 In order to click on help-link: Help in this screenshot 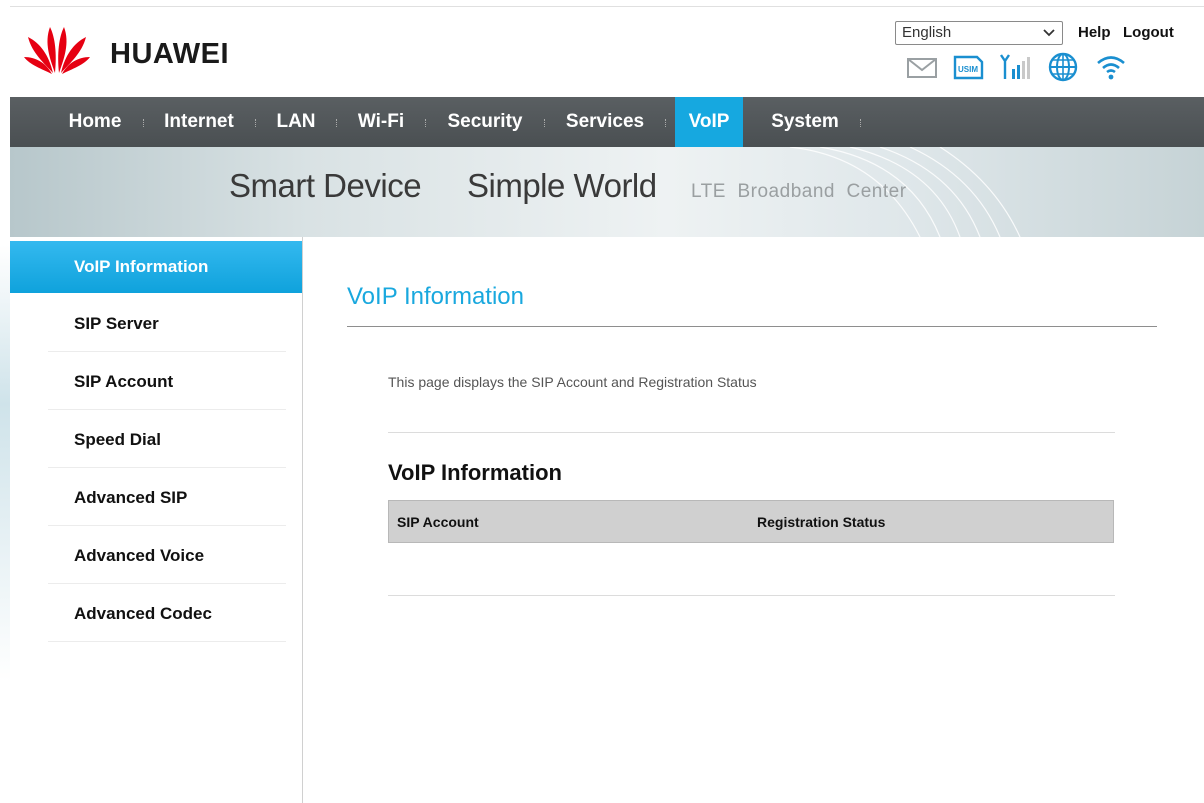, I will do `click(1094, 32)`.